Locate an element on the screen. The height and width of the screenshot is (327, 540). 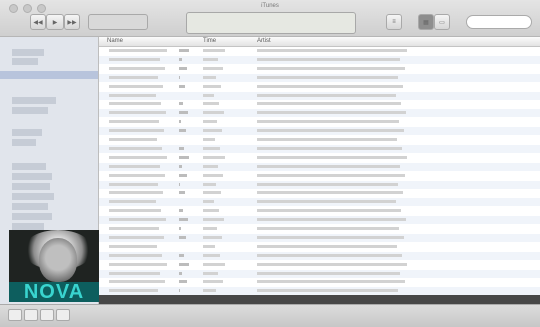
column-header-artist: Artist is located at coordinates (264, 41).